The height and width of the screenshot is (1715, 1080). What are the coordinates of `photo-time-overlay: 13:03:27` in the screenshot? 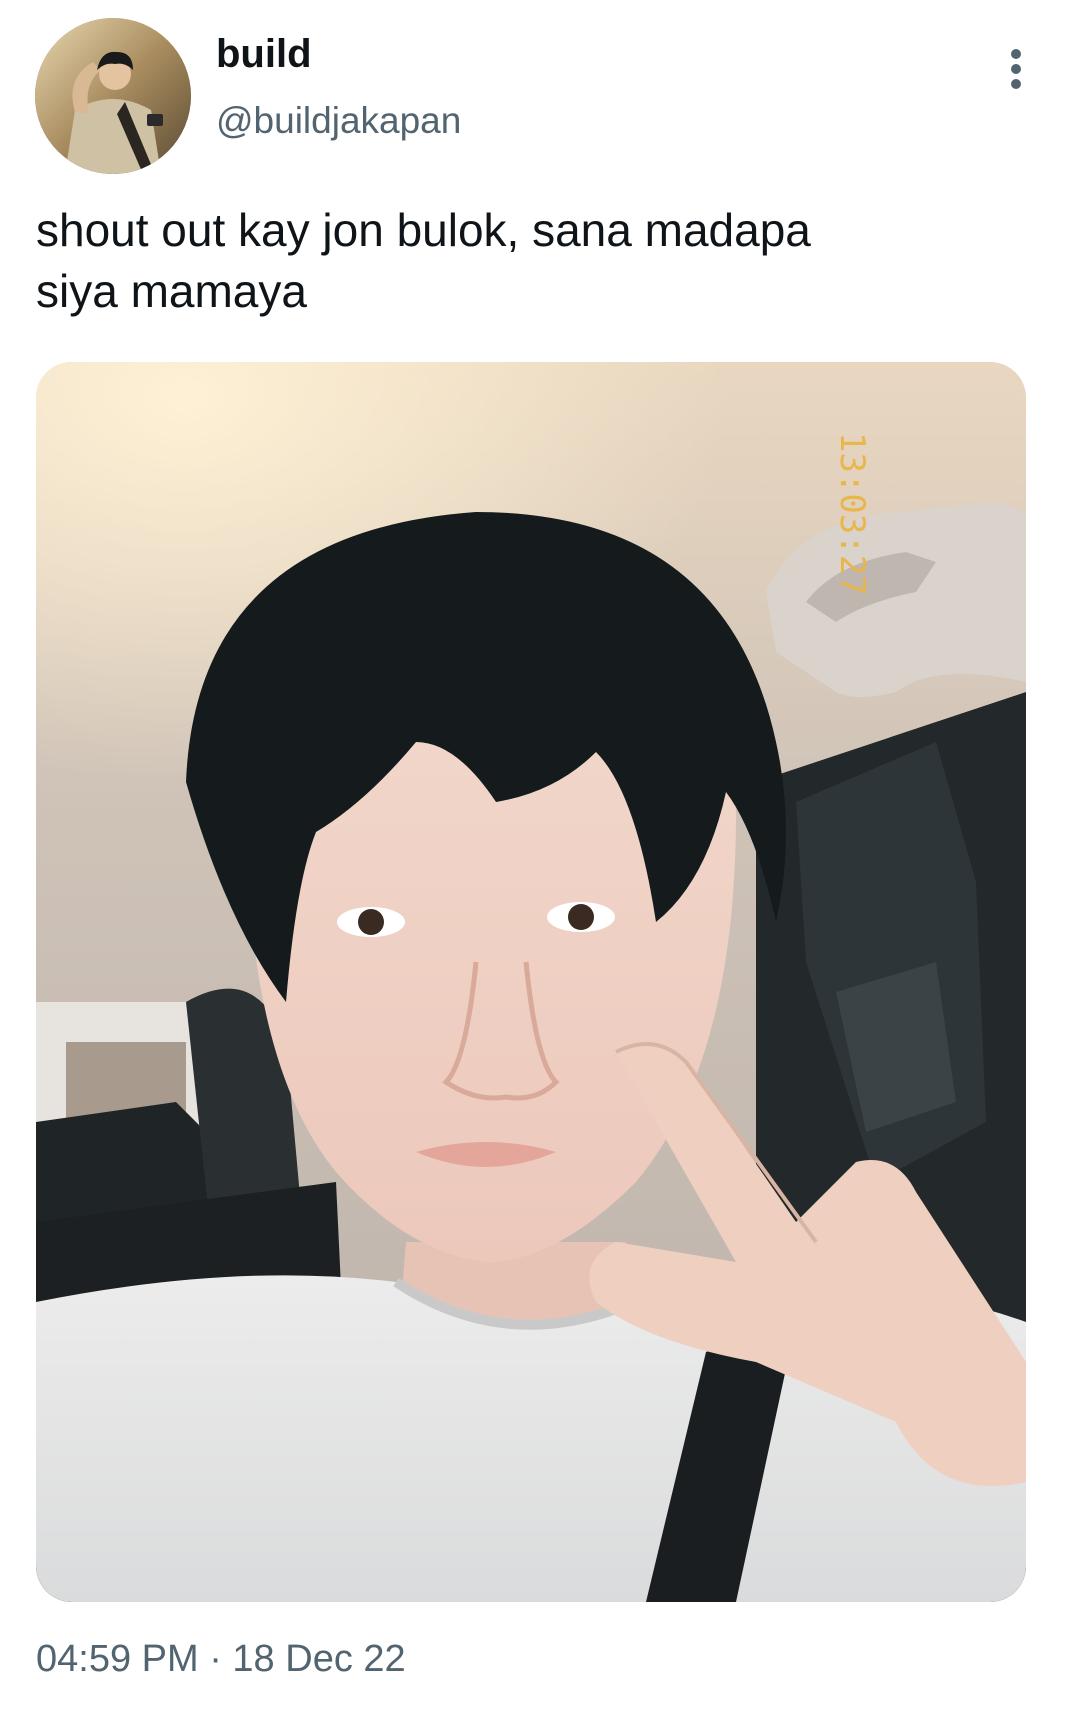 It's located at (852, 514).